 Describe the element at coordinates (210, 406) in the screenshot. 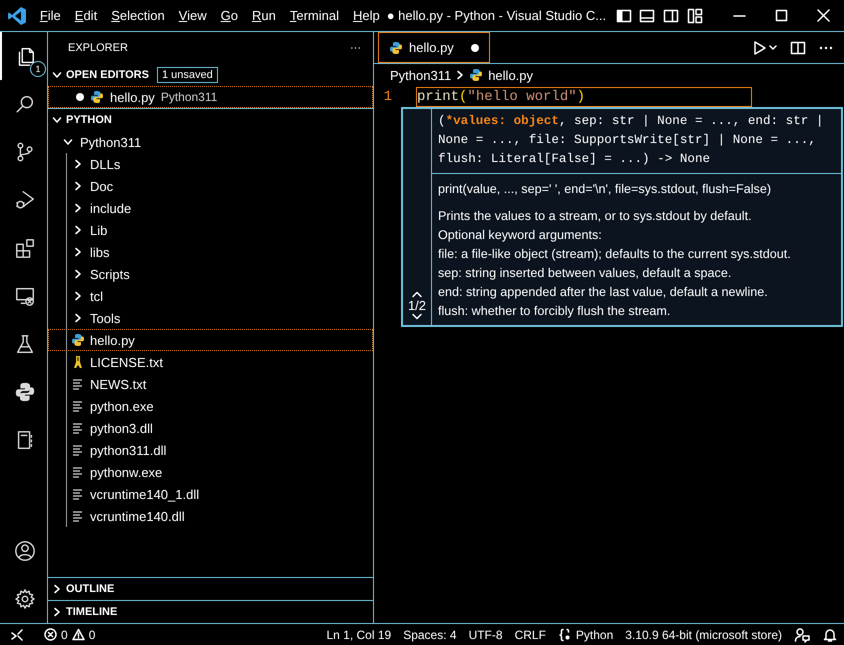

I see `tree-item: python.exe` at that location.